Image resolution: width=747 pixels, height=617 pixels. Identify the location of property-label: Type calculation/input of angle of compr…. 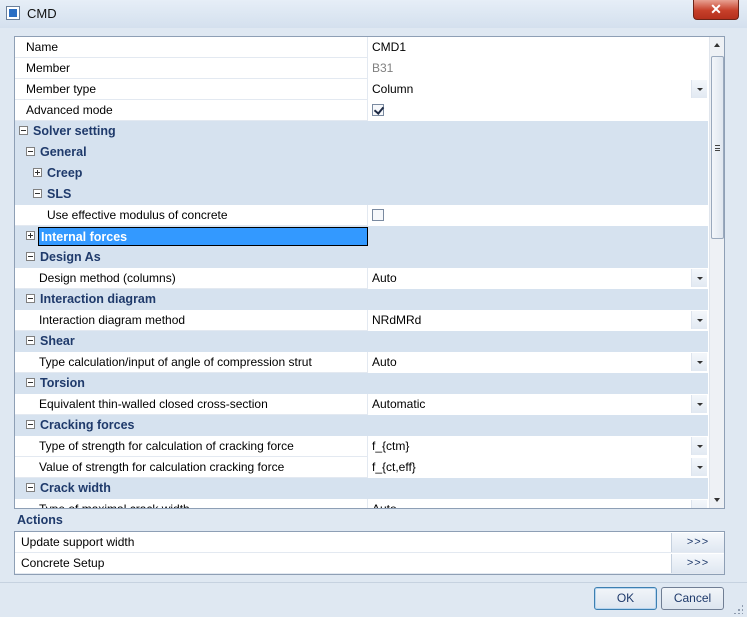
(175, 362).